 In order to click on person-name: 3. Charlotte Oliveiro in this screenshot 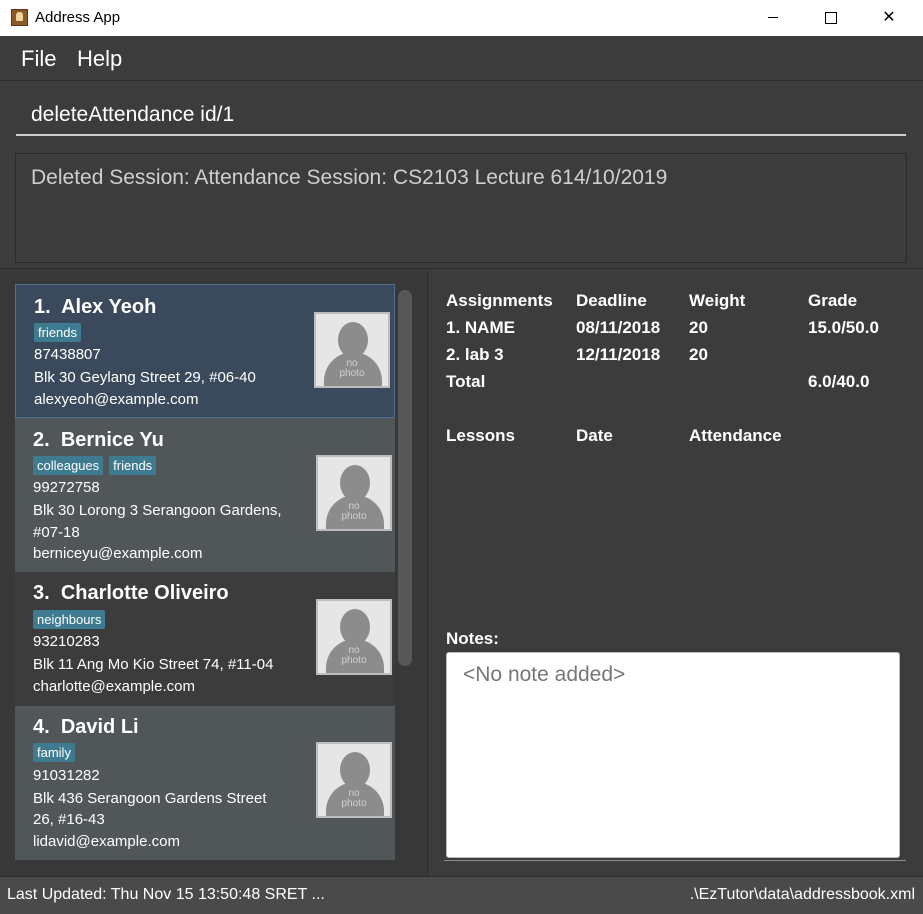, I will do `click(131, 593)`.